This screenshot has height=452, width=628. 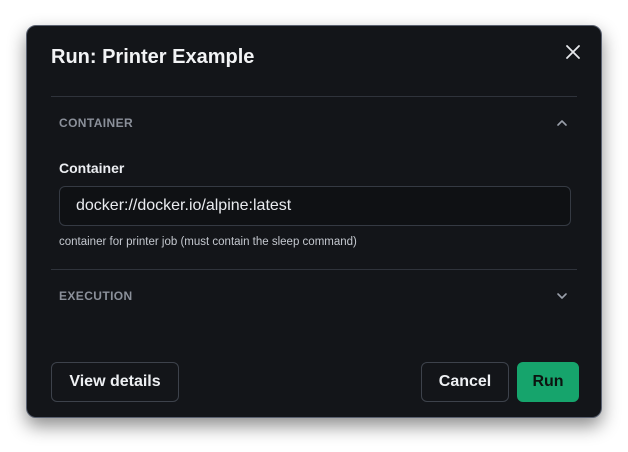 I want to click on divider-middle, so click(x=314, y=269).